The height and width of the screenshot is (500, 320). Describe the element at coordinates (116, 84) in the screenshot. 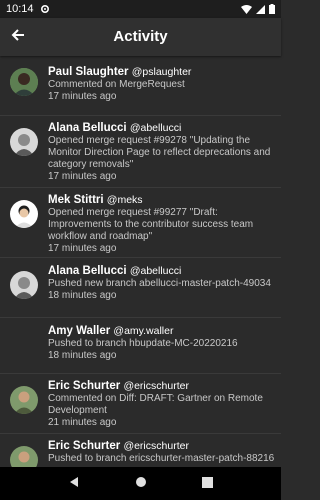

I see `activity-description: Commented on MergeRequest` at that location.